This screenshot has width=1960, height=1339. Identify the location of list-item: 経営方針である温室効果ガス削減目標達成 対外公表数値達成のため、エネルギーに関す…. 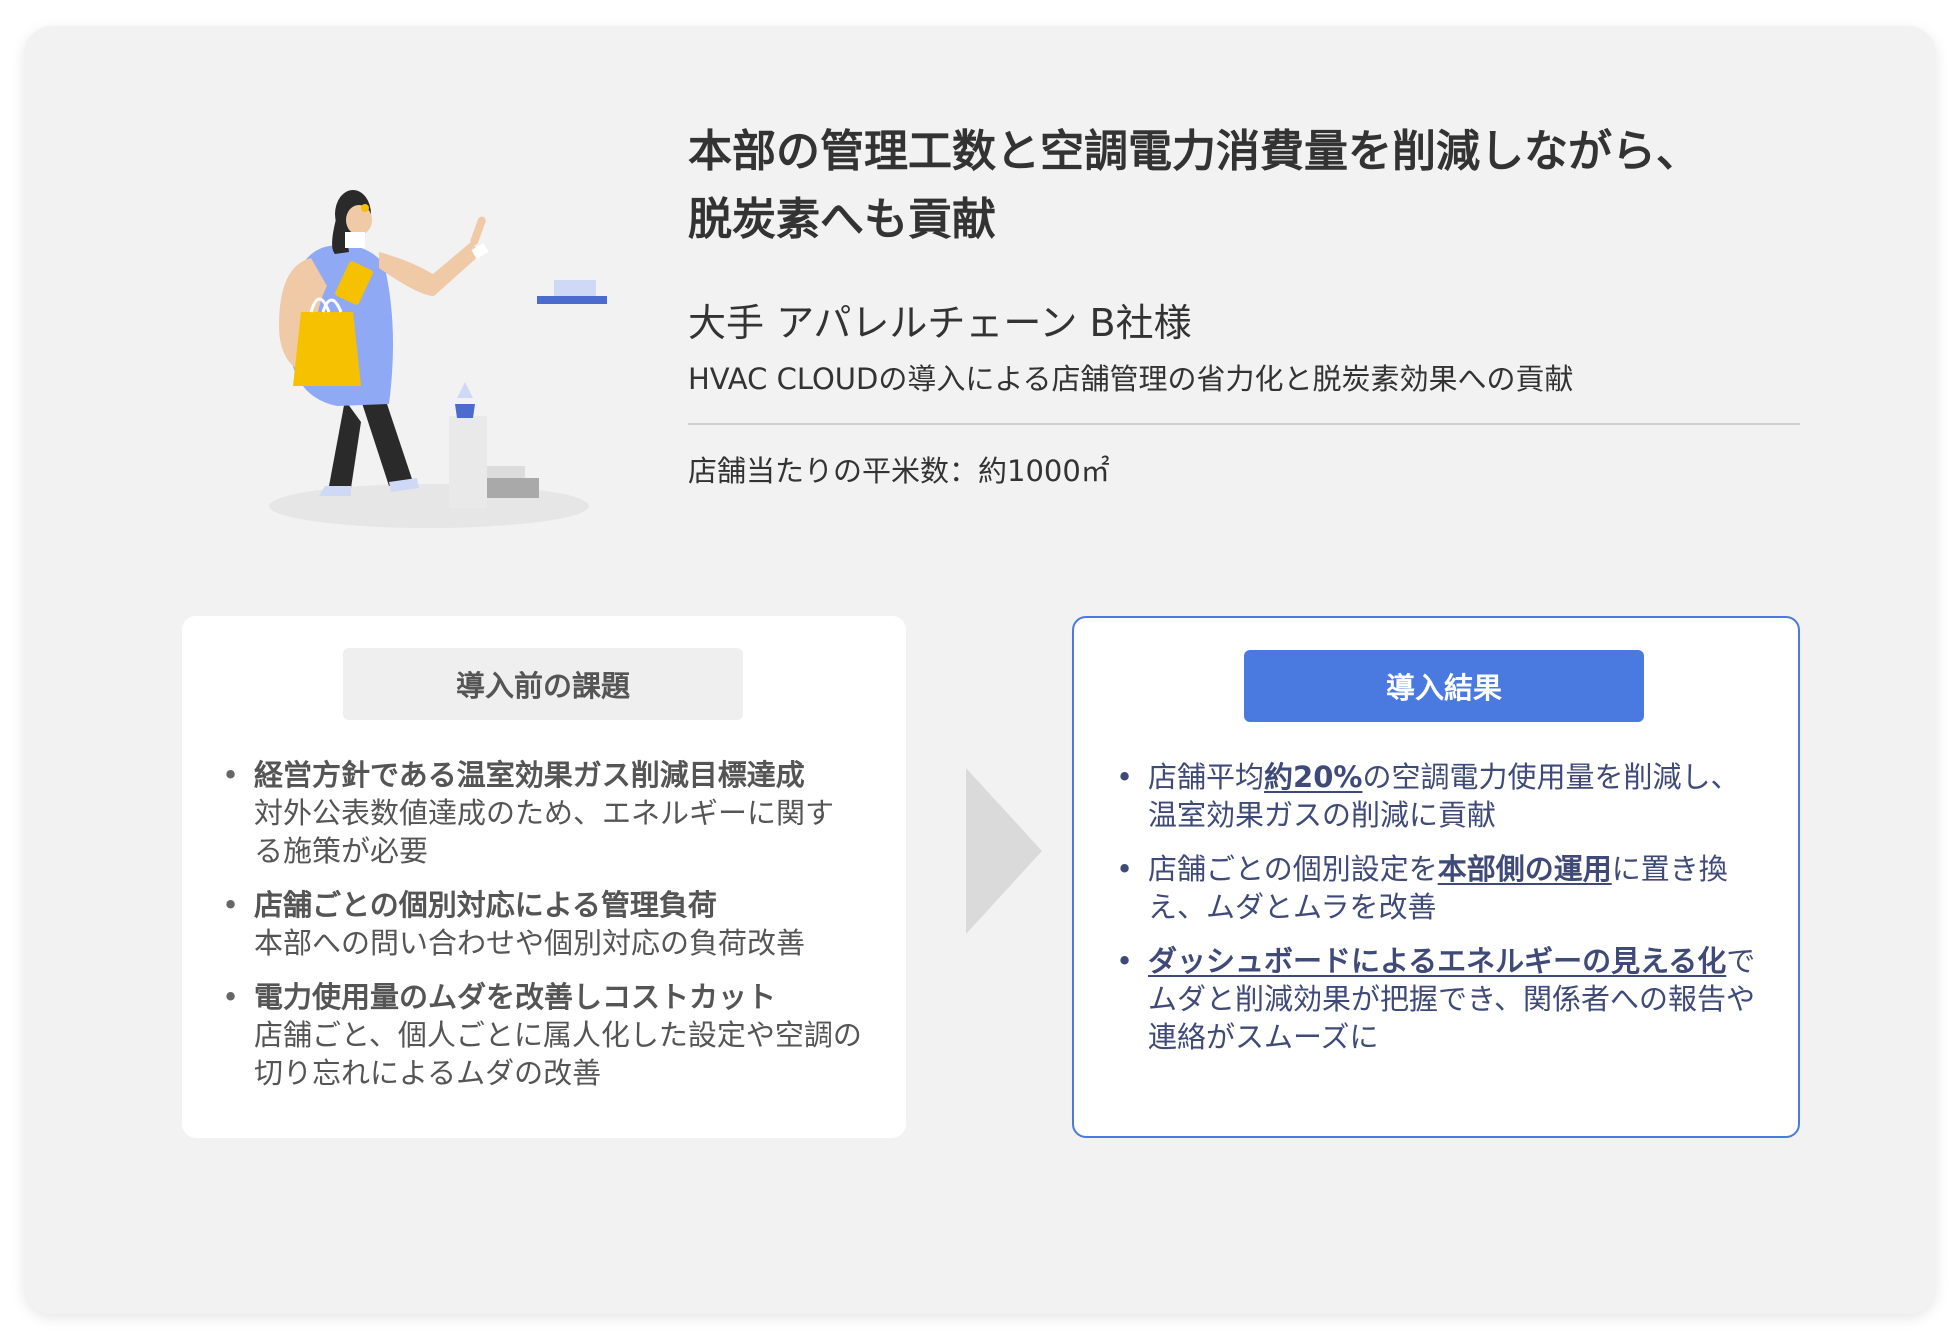
(542, 813).